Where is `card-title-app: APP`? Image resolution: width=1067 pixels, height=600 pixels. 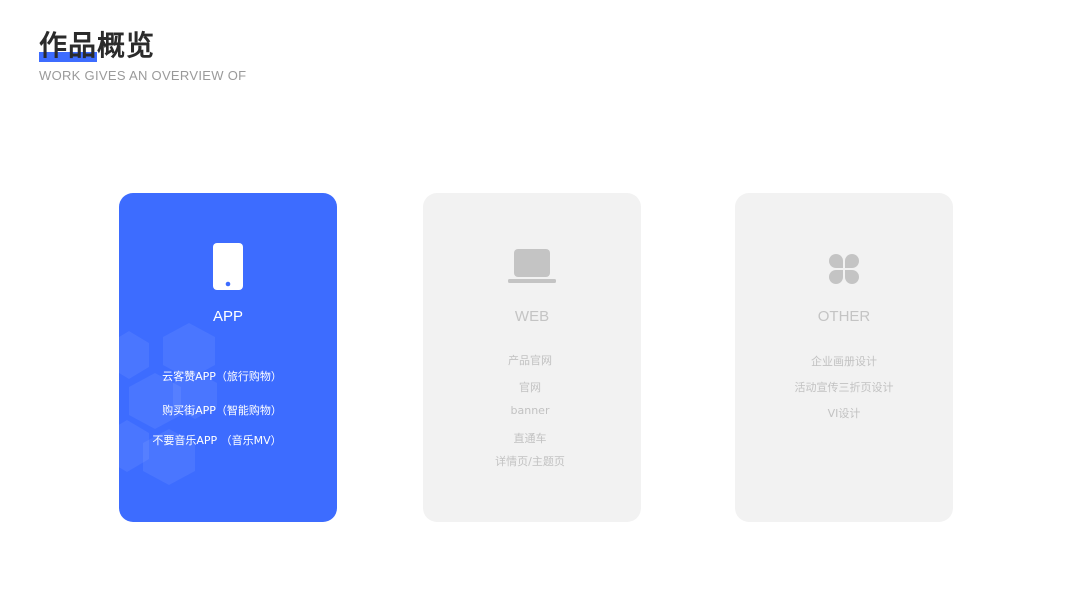 card-title-app: APP is located at coordinates (227, 316).